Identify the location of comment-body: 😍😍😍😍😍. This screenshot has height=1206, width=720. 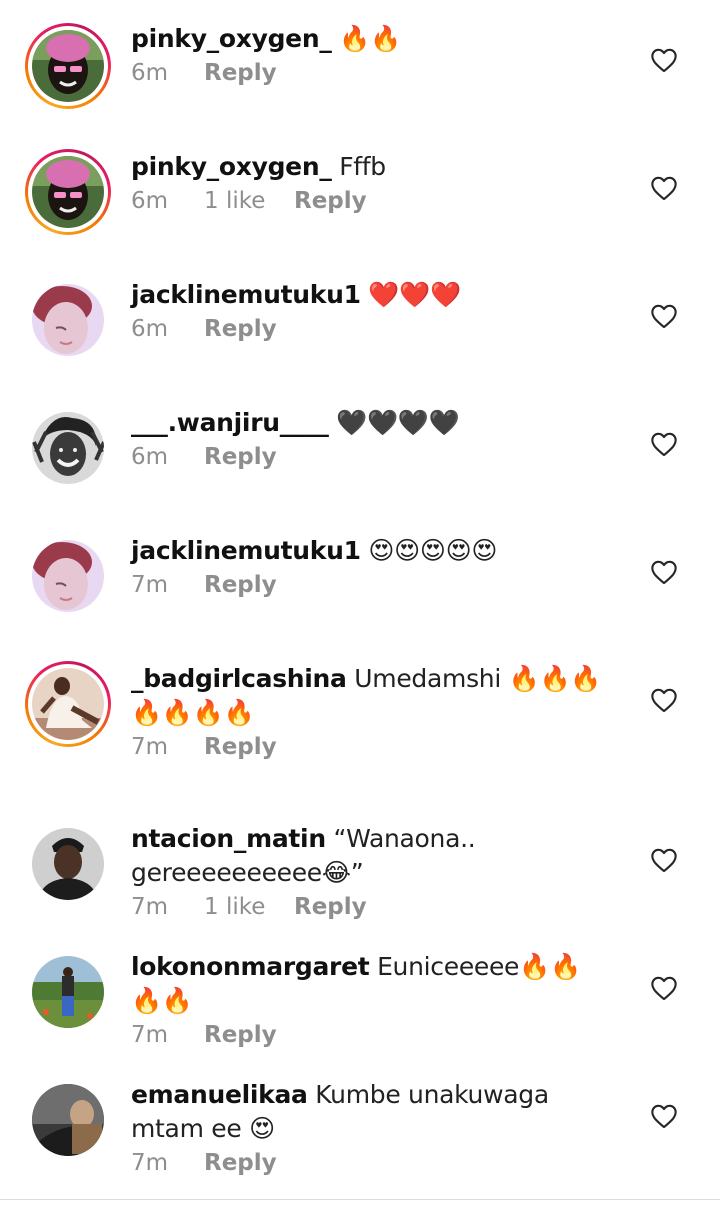
(433, 550).